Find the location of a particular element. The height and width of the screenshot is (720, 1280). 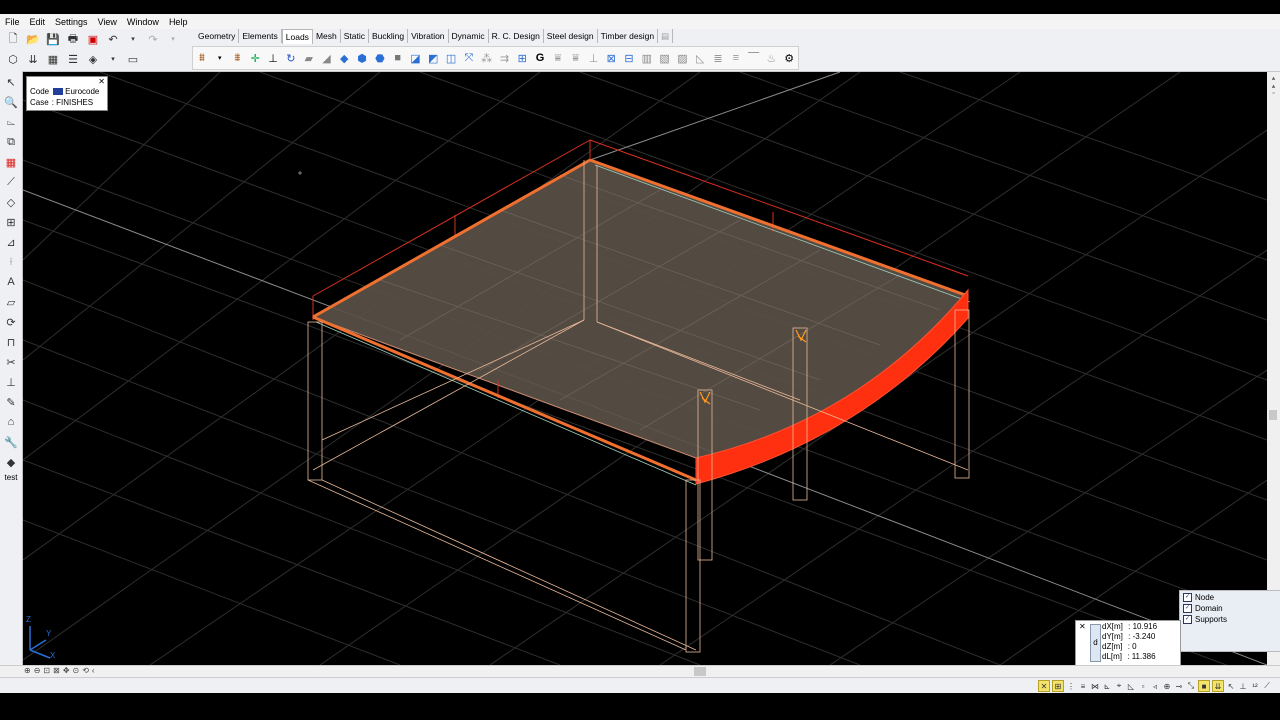

moving-load-icon: ⇉ is located at coordinates (504, 58).